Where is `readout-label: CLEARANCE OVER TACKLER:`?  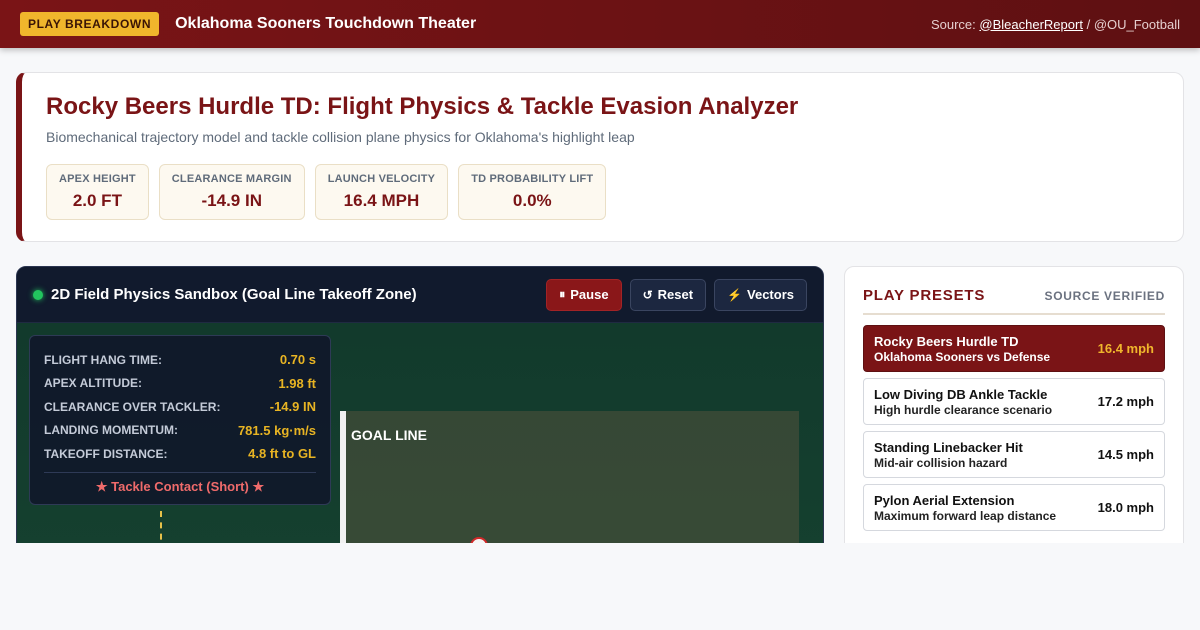
readout-label: CLEARANCE OVER TACKLER: is located at coordinates (132, 406).